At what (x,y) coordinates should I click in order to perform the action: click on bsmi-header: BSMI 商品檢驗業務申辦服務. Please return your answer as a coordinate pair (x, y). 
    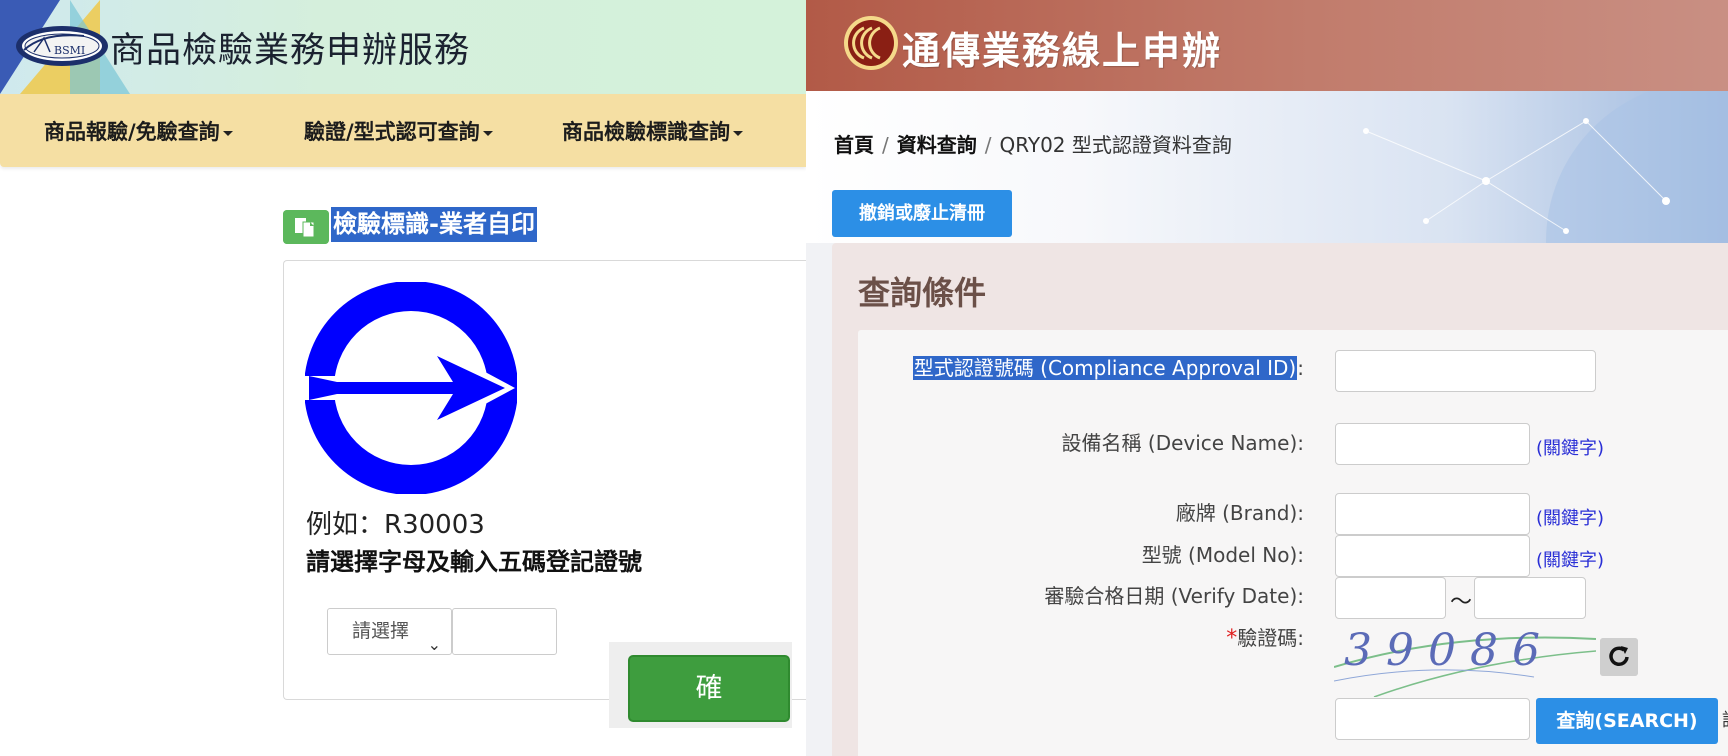
    Looking at the image, I should click on (403, 47).